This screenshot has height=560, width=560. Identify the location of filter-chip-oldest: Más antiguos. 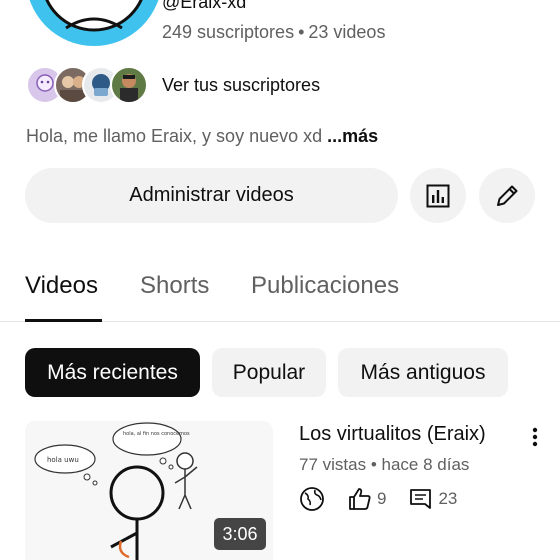
(423, 372).